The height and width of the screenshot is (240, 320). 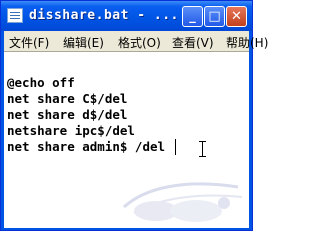 I want to click on text-caret, so click(x=175, y=147).